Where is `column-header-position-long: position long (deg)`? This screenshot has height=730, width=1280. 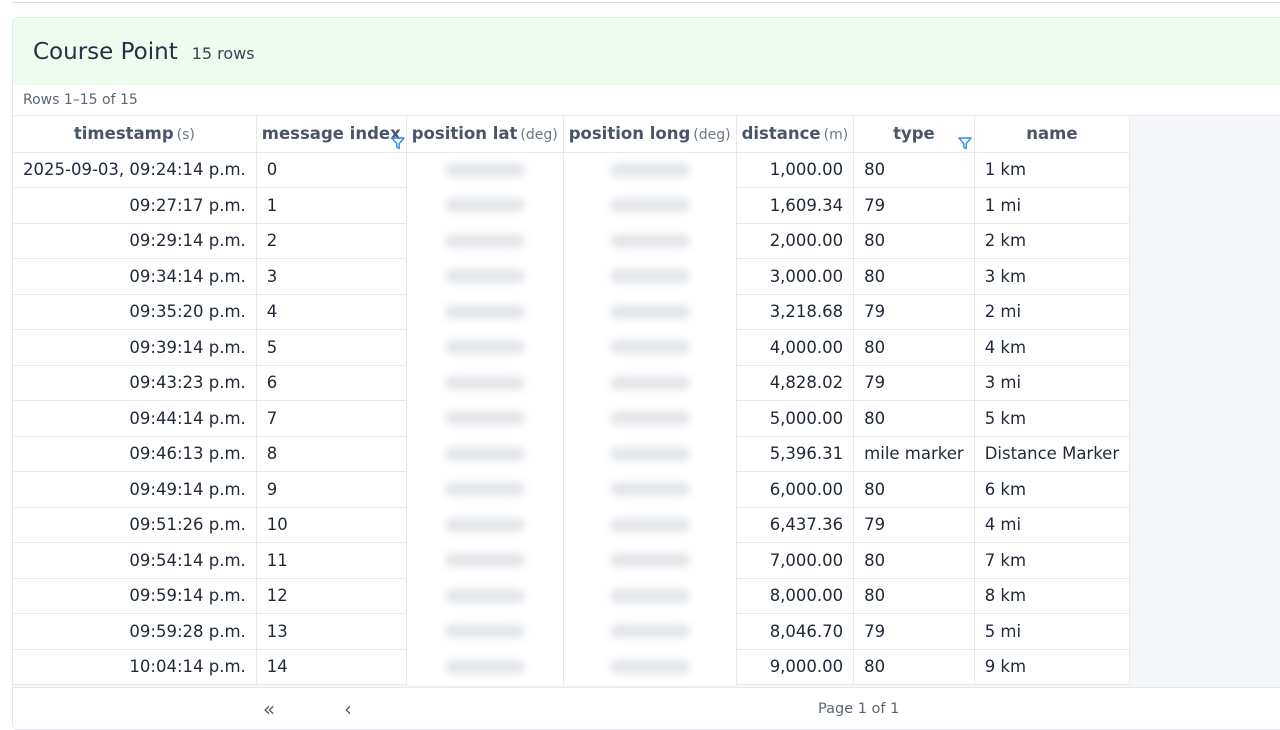
column-header-position-long: position long (deg) is located at coordinates (650, 134).